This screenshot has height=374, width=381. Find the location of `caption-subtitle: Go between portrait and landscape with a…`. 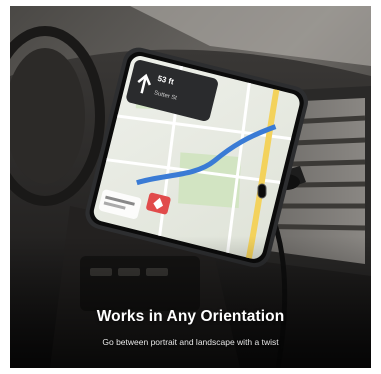

caption-subtitle: Go between portrait and landscape with a… is located at coordinates (190, 342).